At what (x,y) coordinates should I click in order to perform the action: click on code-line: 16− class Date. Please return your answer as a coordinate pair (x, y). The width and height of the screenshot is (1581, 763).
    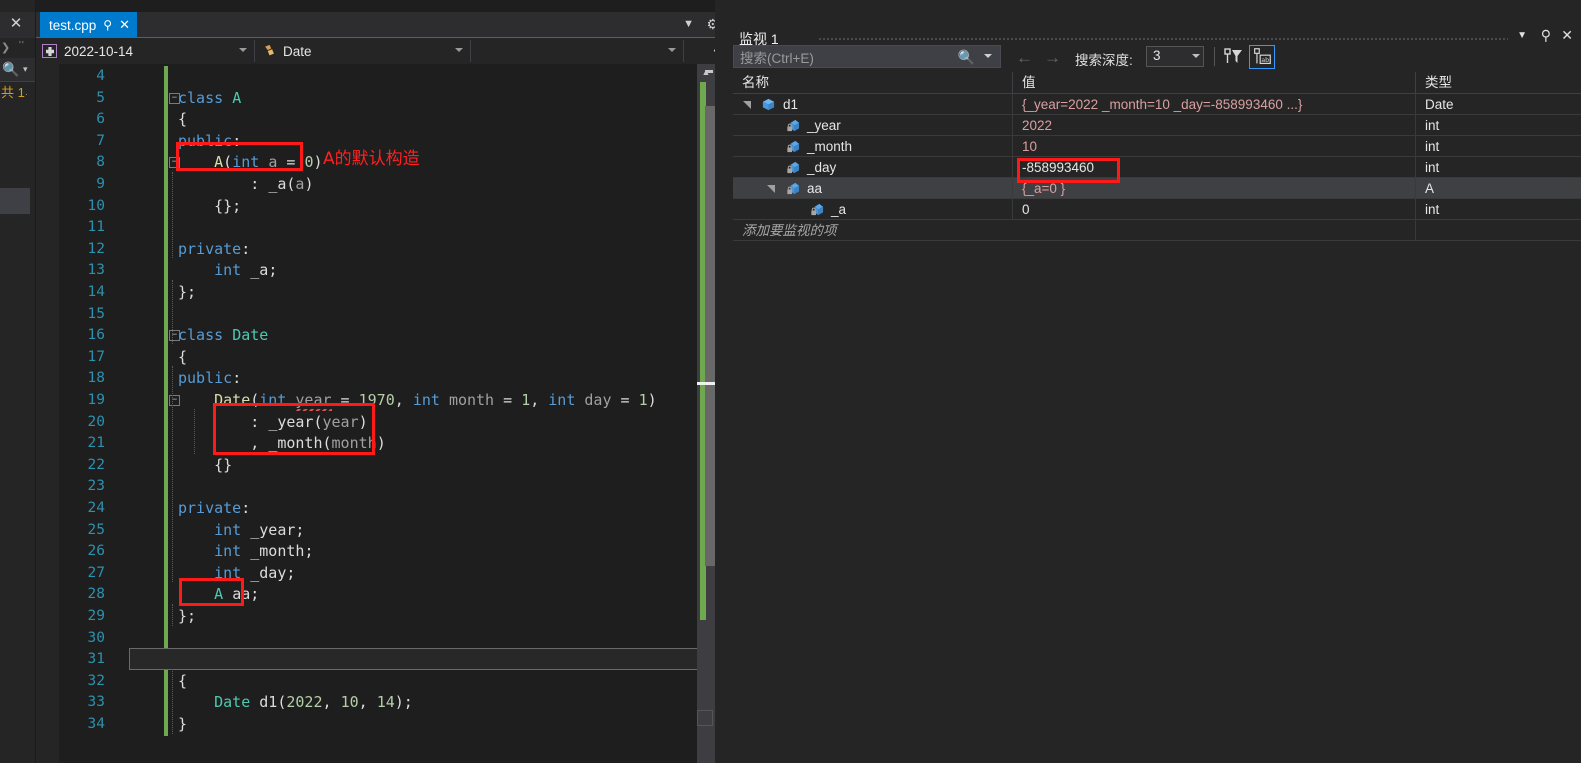
    Looking at the image, I should click on (382, 336).